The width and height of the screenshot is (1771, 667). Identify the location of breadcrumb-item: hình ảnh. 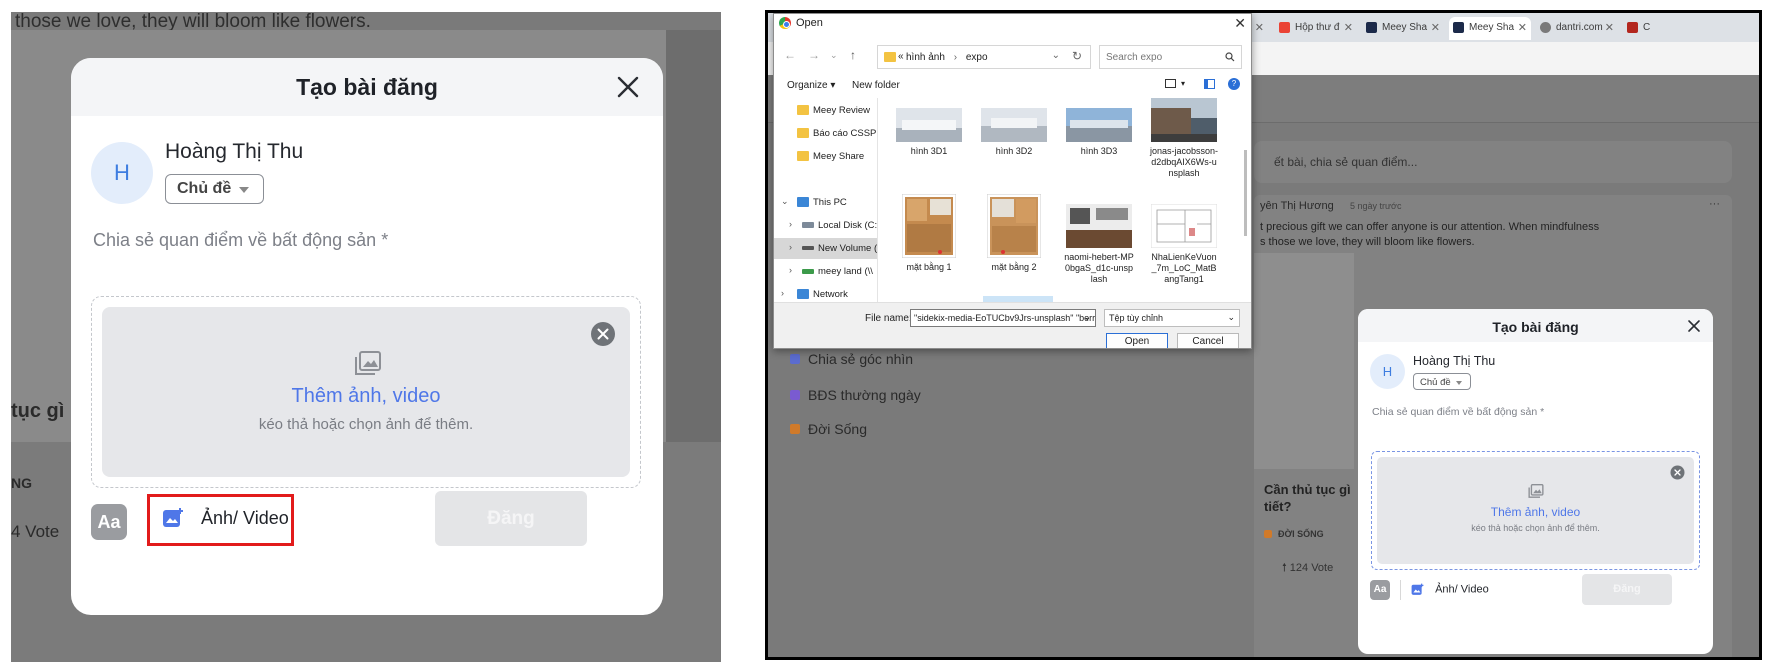
(925, 57).